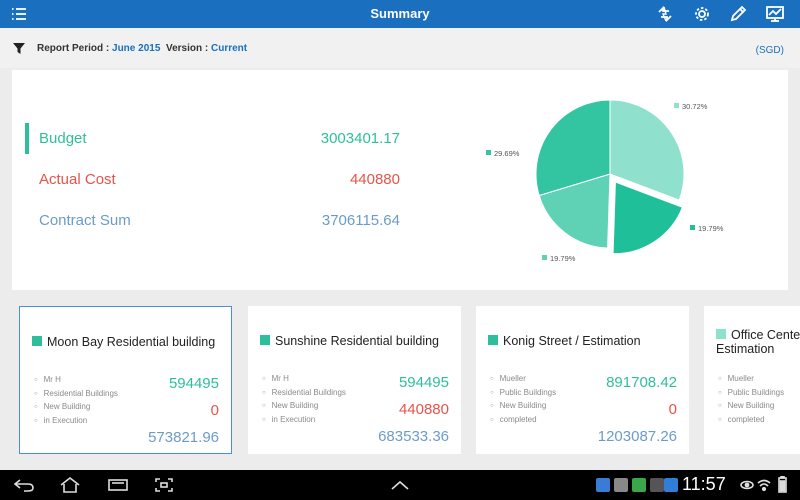  I want to click on up-arrow-icon, so click(400, 485).